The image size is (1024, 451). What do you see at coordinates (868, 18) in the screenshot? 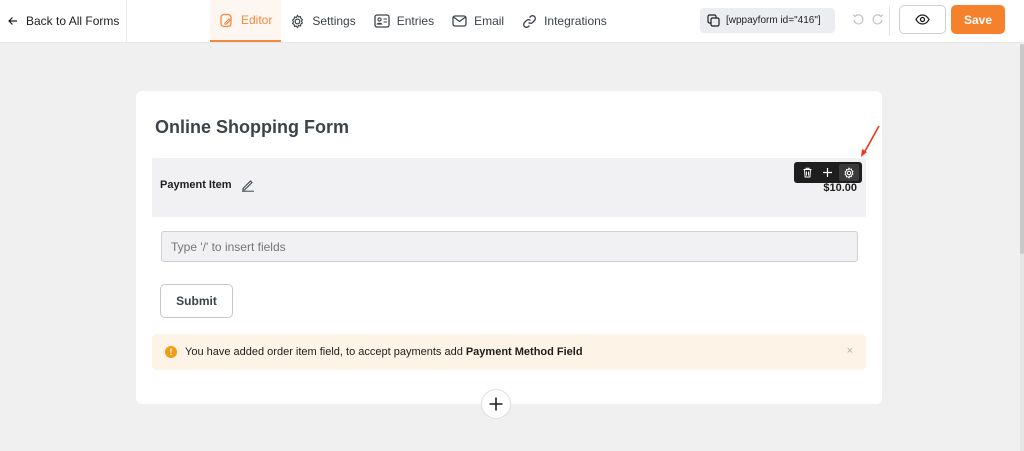
I see `undo-redo-group` at bounding box center [868, 18].